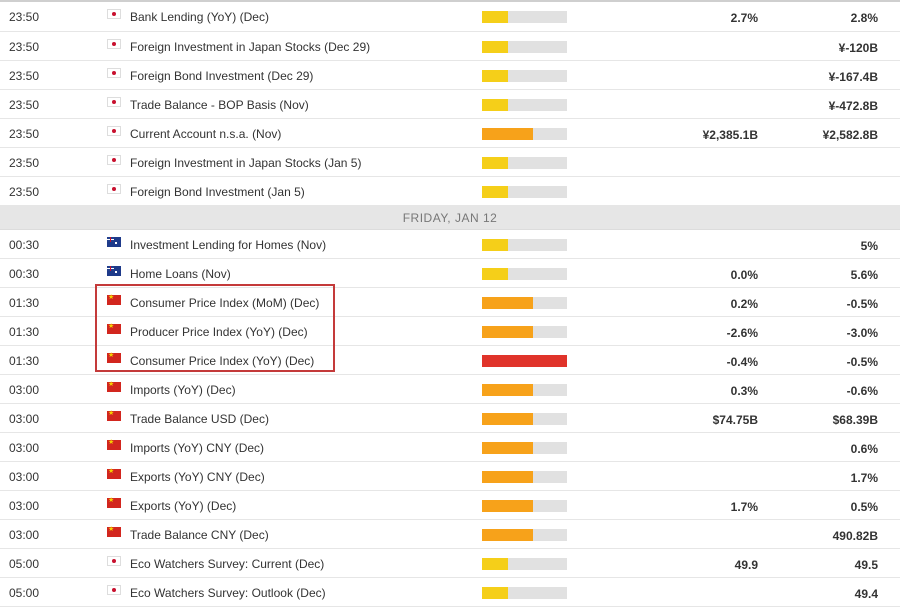 The height and width of the screenshot is (607, 900). I want to click on event-name: Imports (YoY) (Dec), so click(183, 390).